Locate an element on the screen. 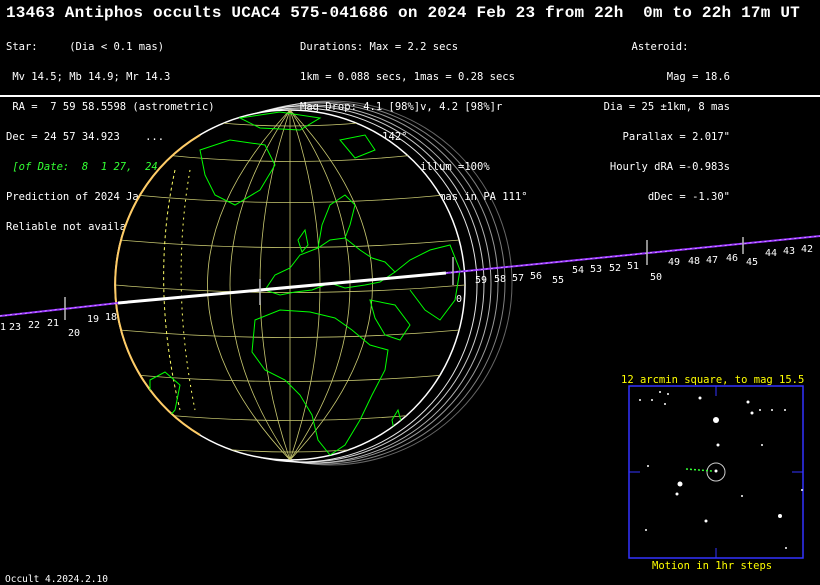 The image size is (820, 585). path-time-label: 56 is located at coordinates (536, 276).